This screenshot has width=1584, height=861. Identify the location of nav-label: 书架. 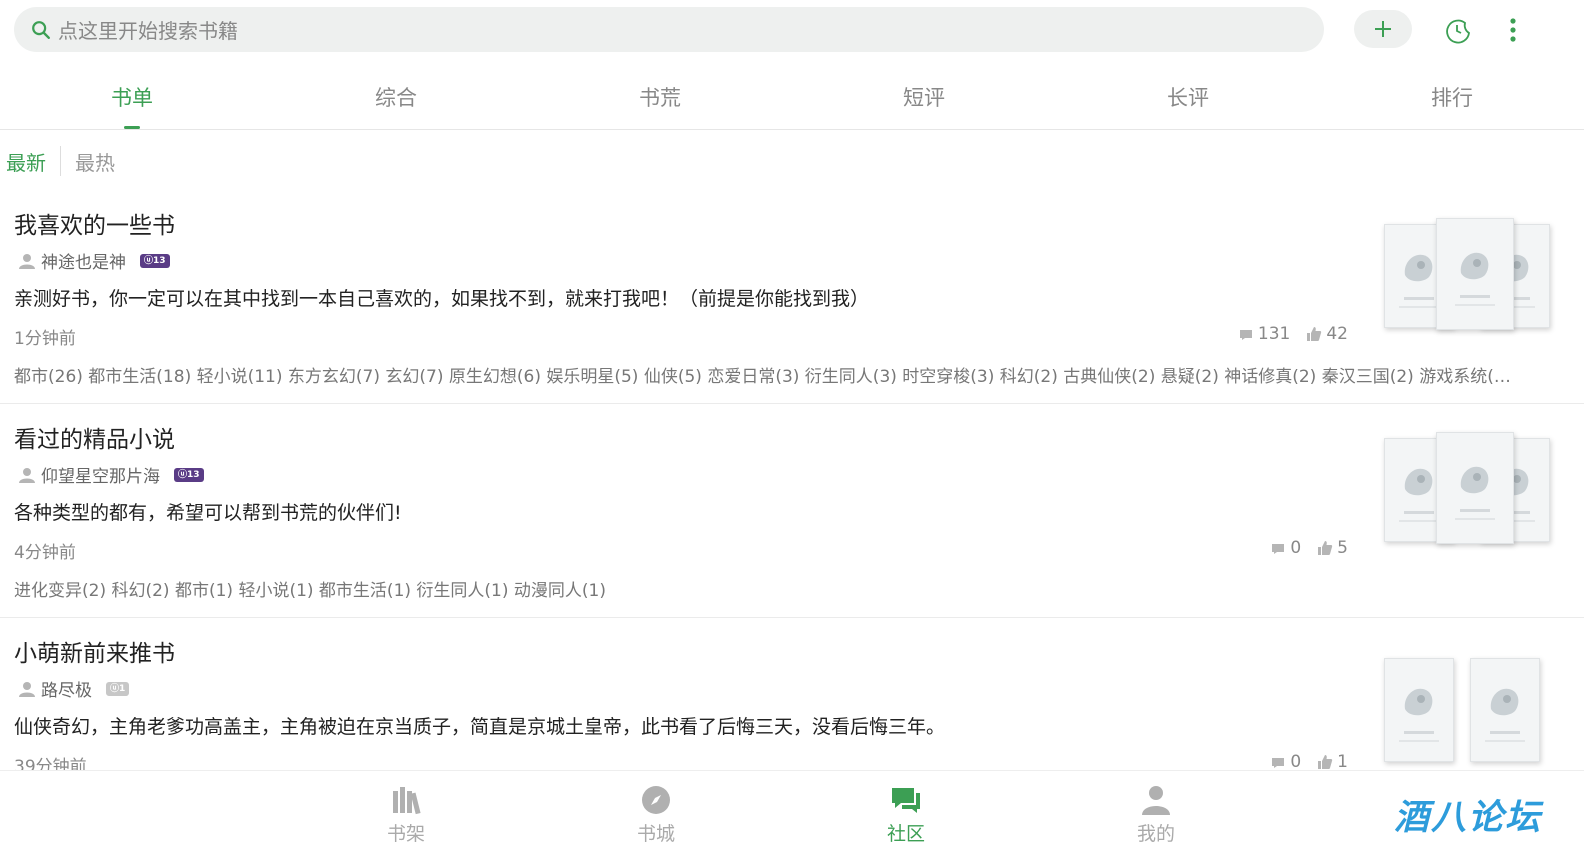
(405, 834).